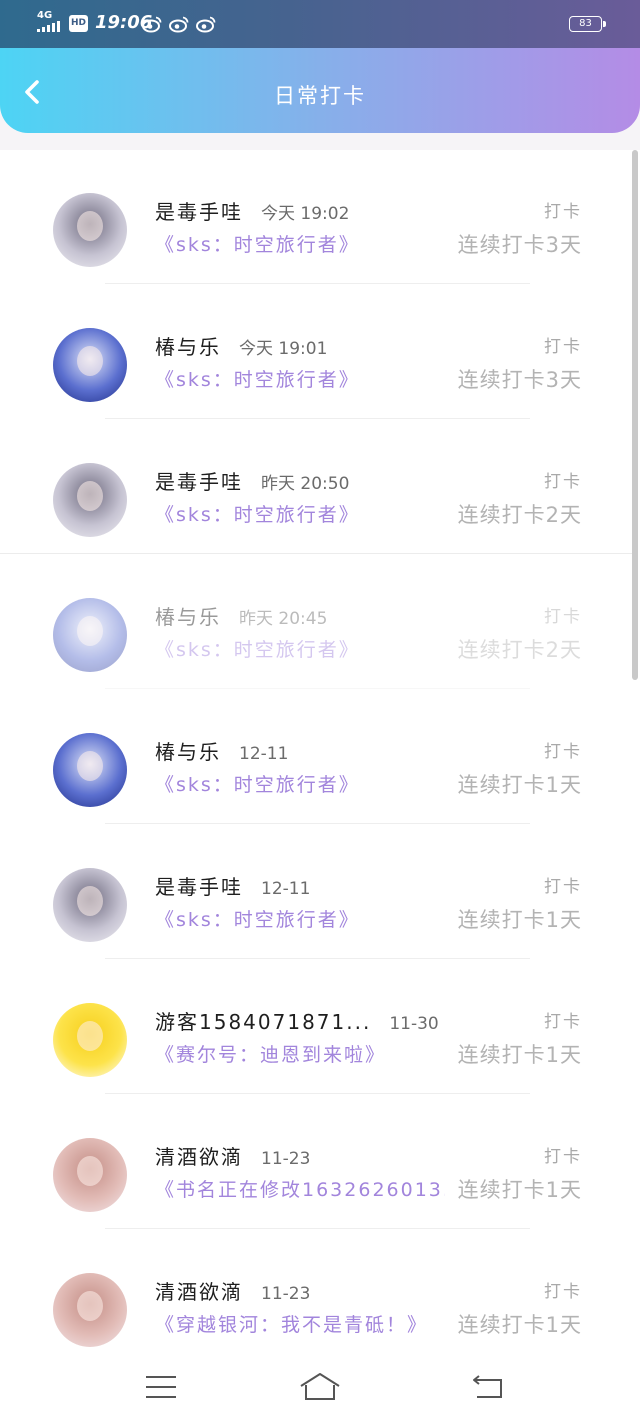 This screenshot has height=1422, width=640. I want to click on checkin-list-item: 是毒手哇 今天 19:02 《sks：时空旅行者》 打卡连续打卡3天, so click(320, 230).